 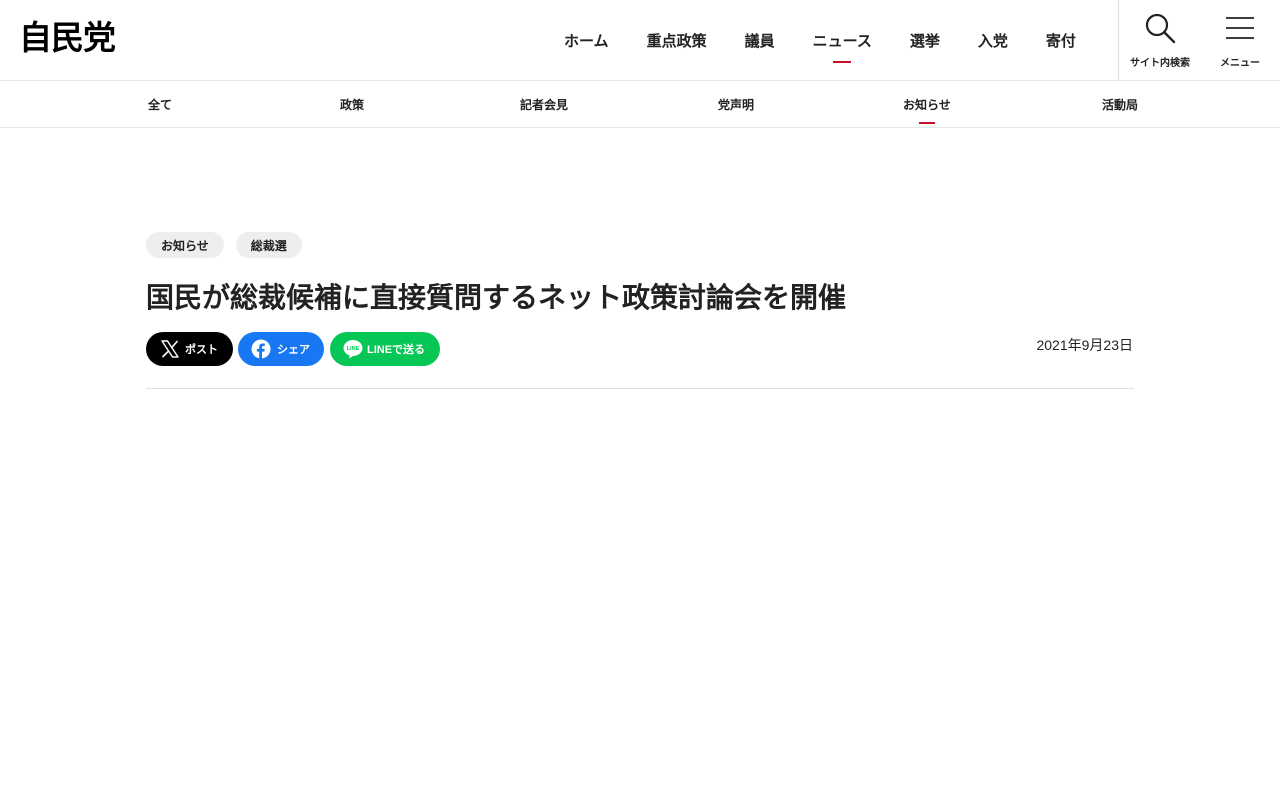 I want to click on nav-item-donate: 寄付, so click(x=1061, y=40).